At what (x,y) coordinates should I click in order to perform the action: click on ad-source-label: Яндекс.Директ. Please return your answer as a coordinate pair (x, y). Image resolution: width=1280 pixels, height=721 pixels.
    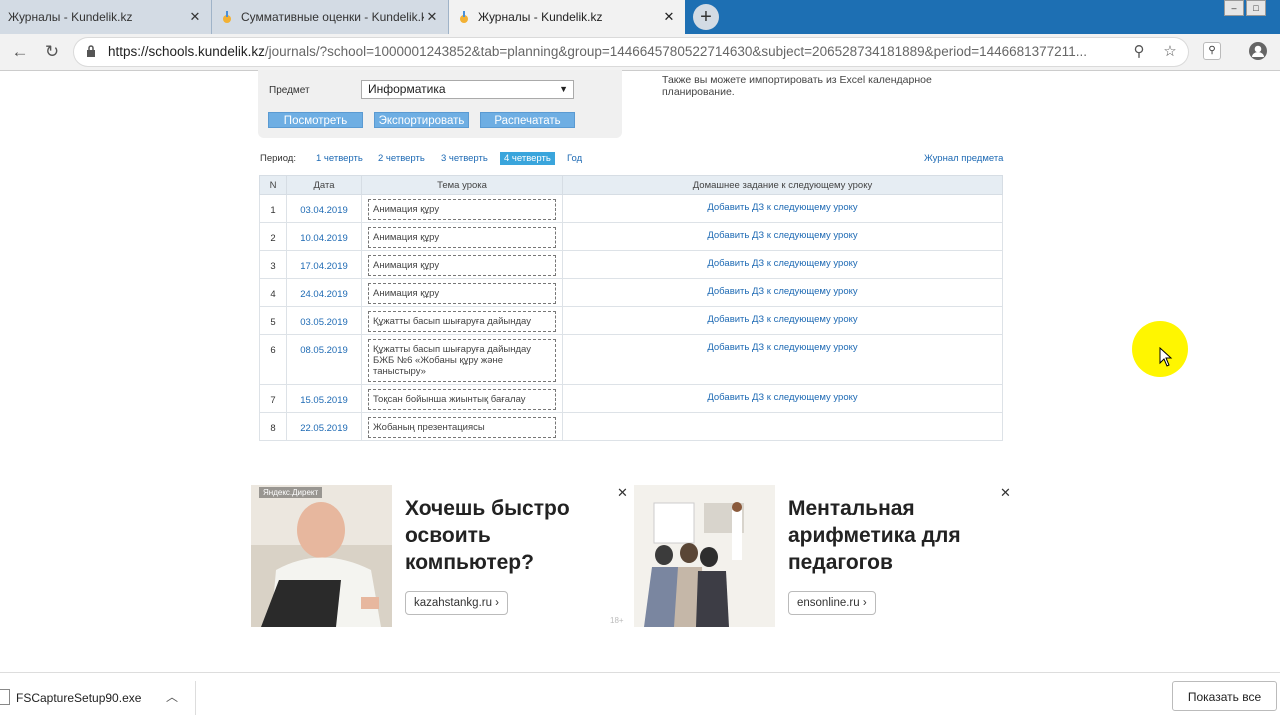
    Looking at the image, I should click on (291, 492).